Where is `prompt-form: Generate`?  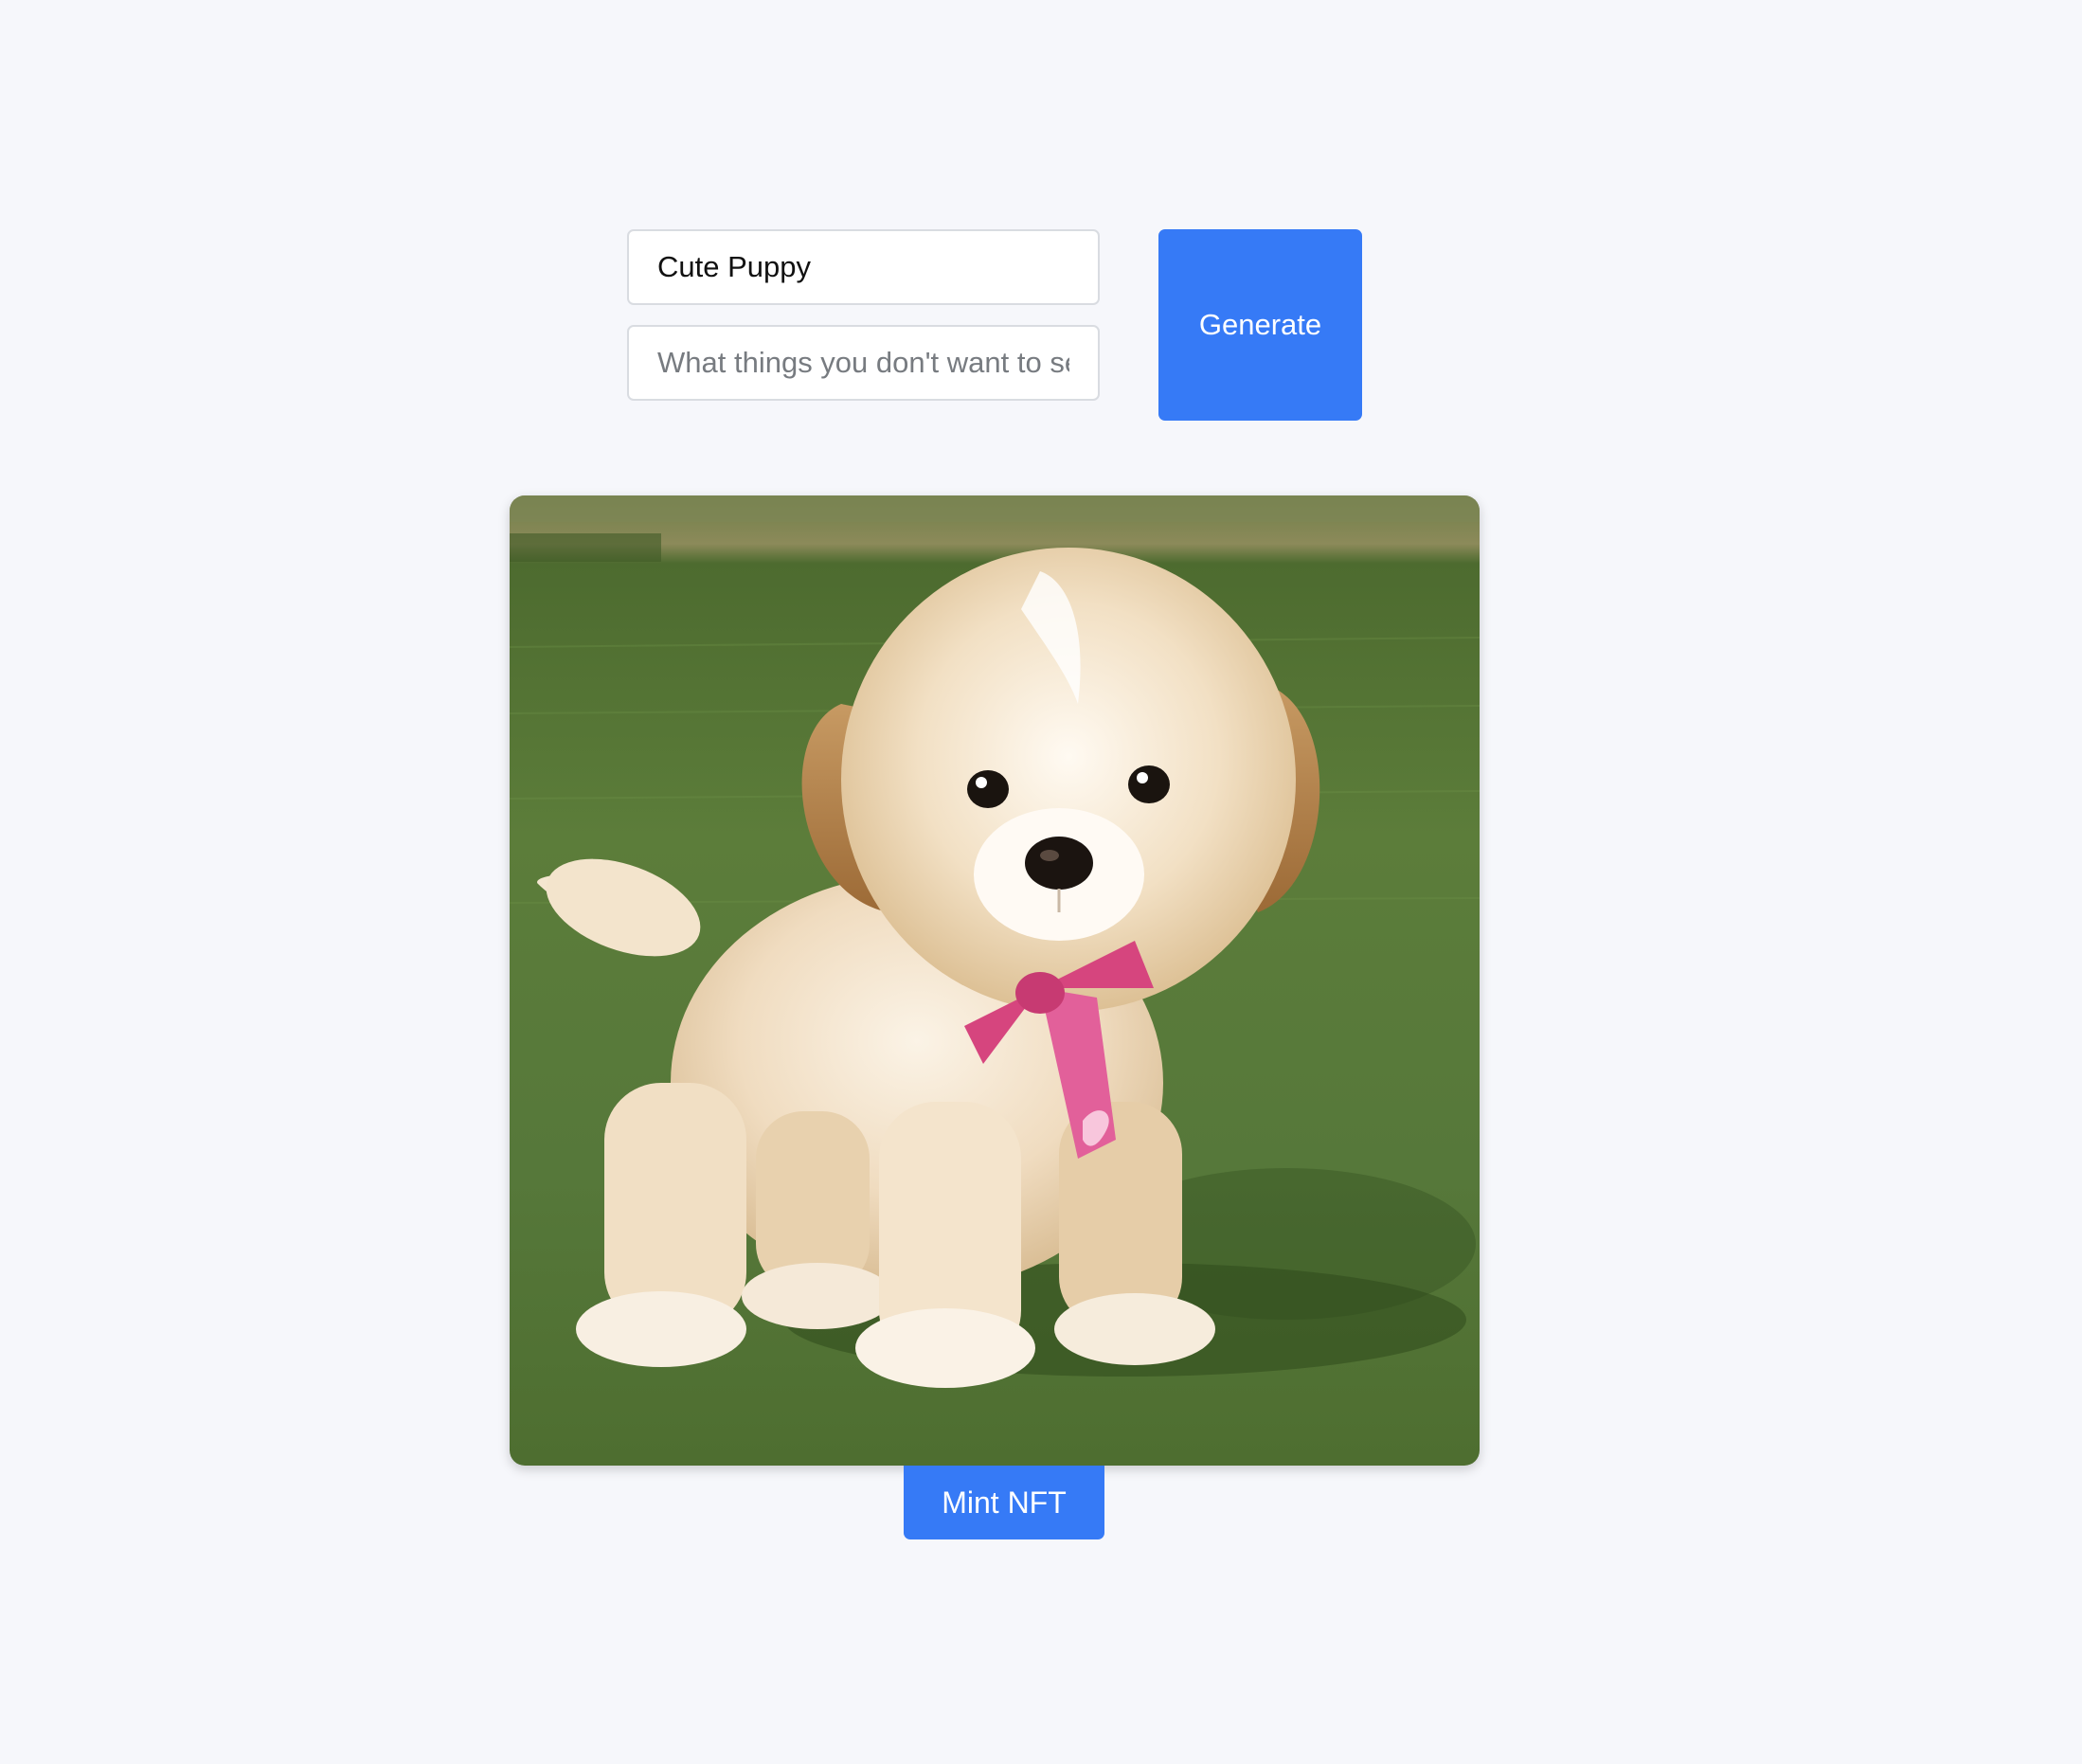 prompt-form: Generate is located at coordinates (995, 325).